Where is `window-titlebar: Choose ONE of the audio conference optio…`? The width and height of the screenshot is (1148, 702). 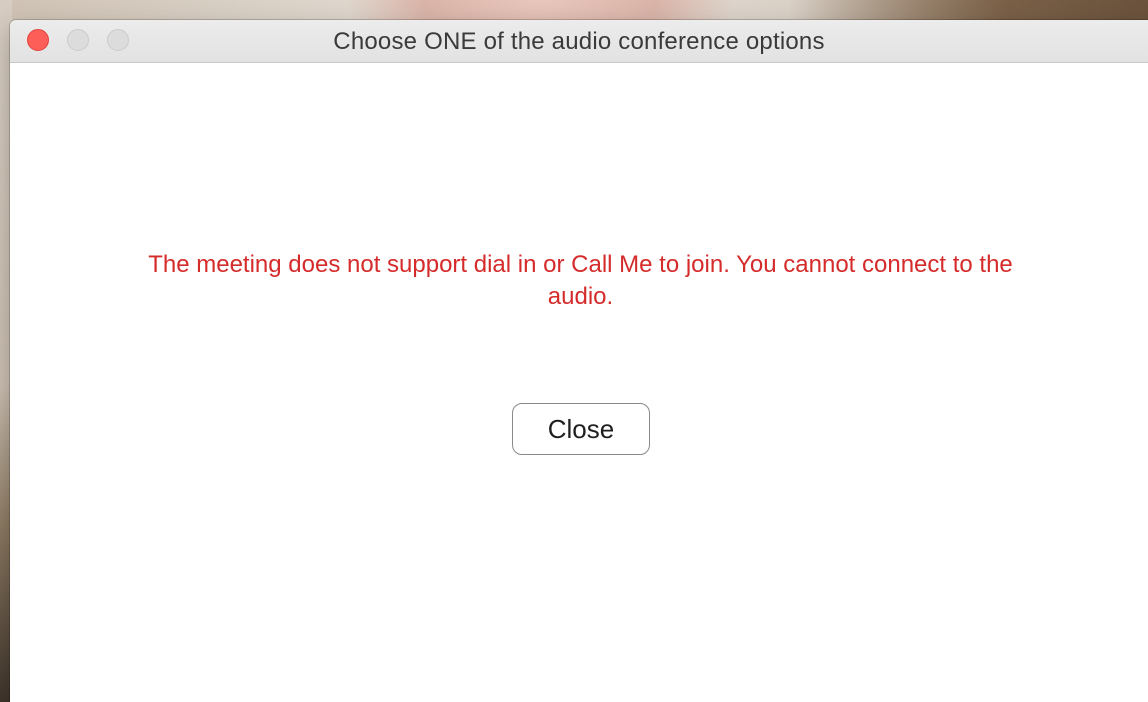
window-titlebar: Choose ONE of the audio conference optio… is located at coordinates (579, 41).